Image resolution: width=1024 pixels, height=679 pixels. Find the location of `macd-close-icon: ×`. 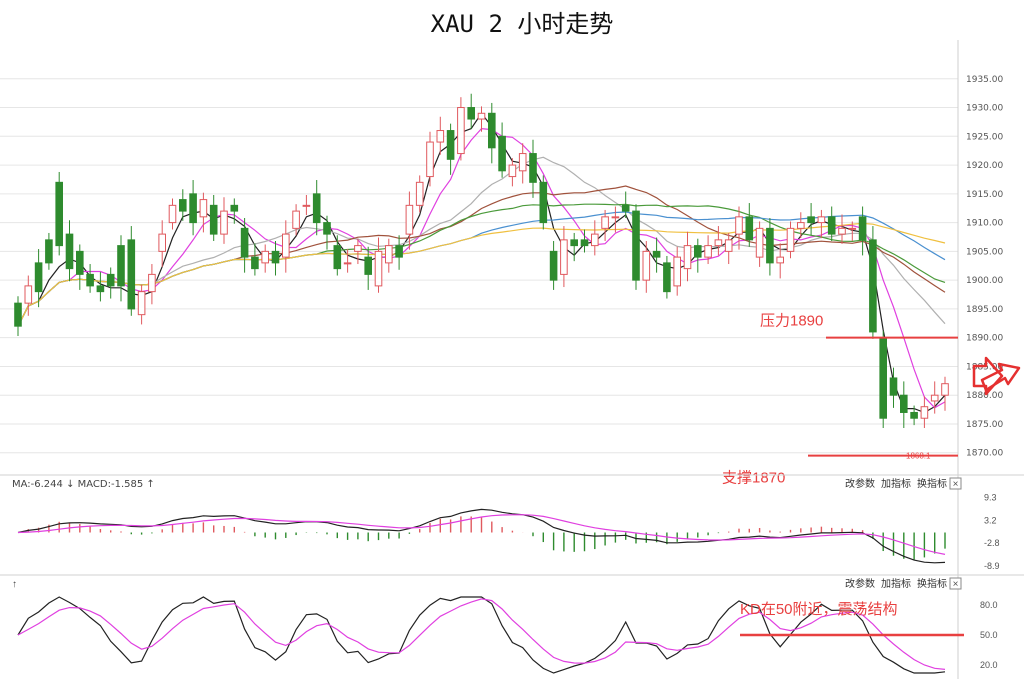

macd-close-icon: × is located at coordinates (955, 483).